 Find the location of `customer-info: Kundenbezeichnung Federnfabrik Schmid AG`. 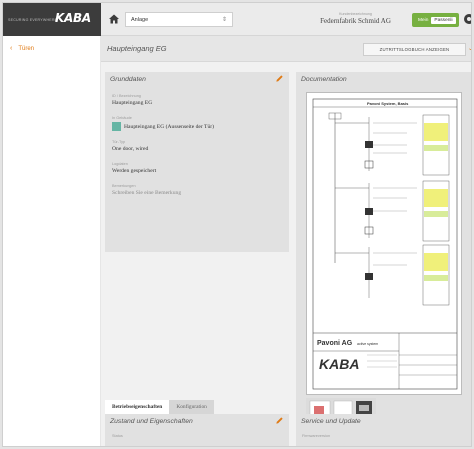

customer-info: Kundenbezeichnung Federnfabrik Schmid AG is located at coordinates (355, 18).